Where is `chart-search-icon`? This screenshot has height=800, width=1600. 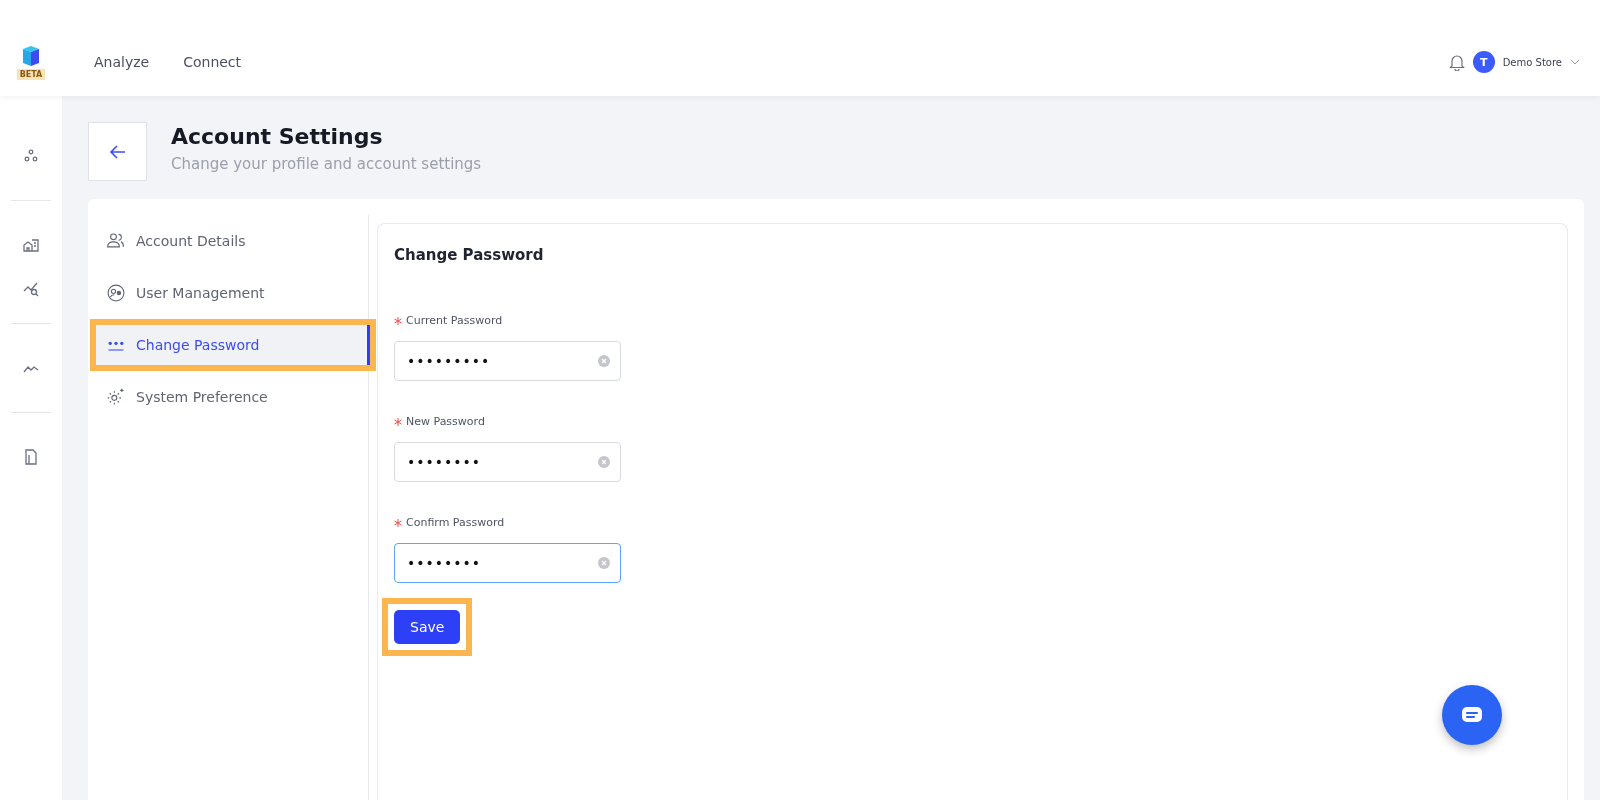
chart-search-icon is located at coordinates (31, 289).